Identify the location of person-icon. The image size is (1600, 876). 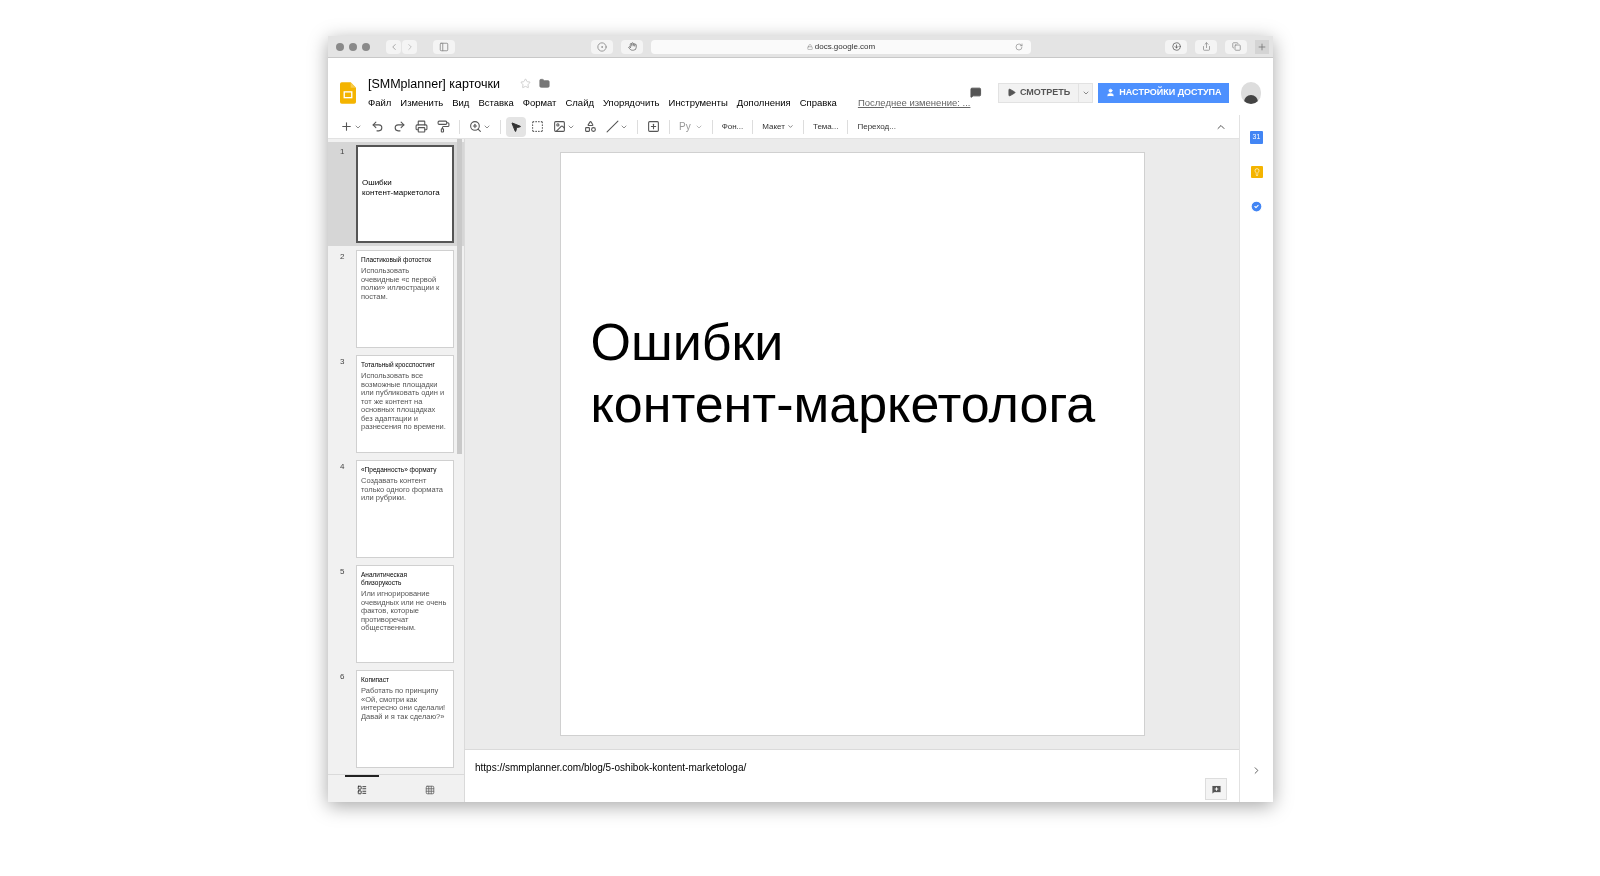
(1111, 92).